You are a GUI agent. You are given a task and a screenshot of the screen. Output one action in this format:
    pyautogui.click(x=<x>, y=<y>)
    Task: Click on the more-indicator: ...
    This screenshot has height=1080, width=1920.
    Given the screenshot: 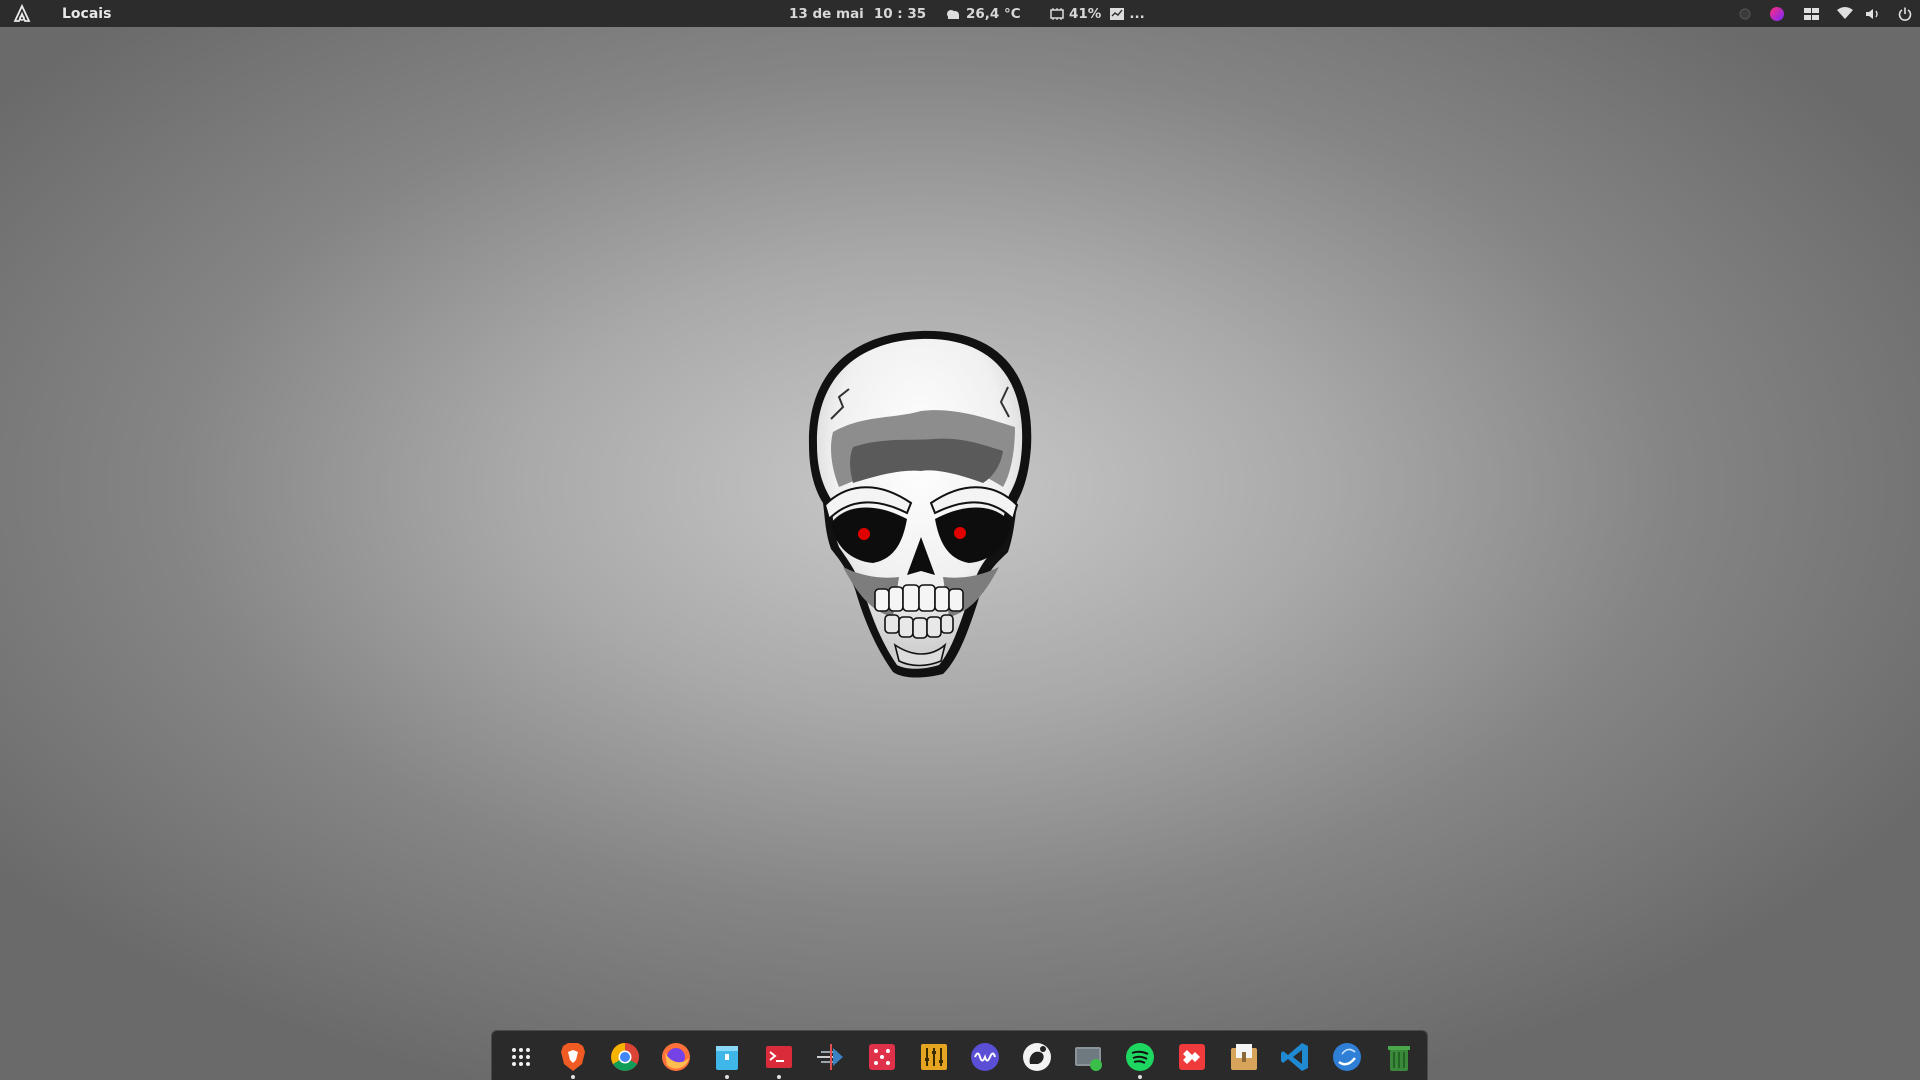 What is the action you would take?
    pyautogui.click(x=1137, y=13)
    